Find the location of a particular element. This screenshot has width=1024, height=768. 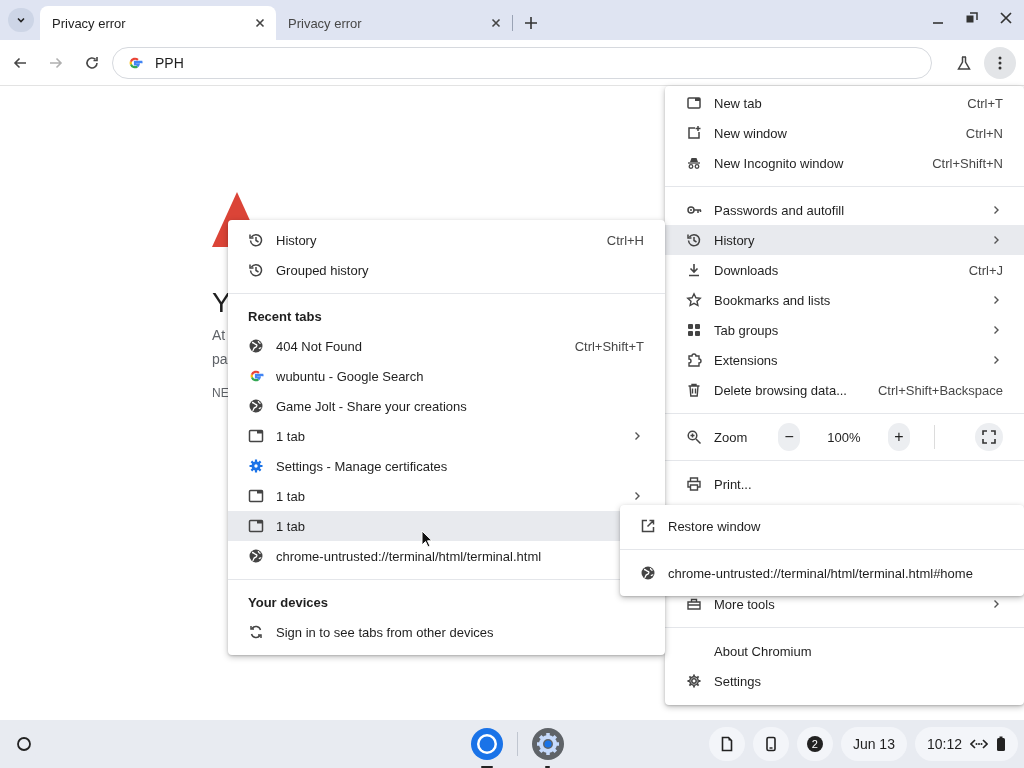

new-window-icon is located at coordinates (694, 133).